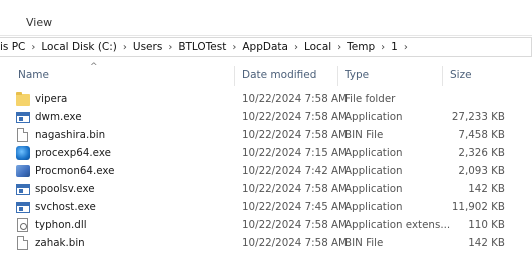 The width and height of the screenshot is (532, 278). Describe the element at coordinates (23, 171) in the screenshot. I see `process-monitor-icon` at that location.